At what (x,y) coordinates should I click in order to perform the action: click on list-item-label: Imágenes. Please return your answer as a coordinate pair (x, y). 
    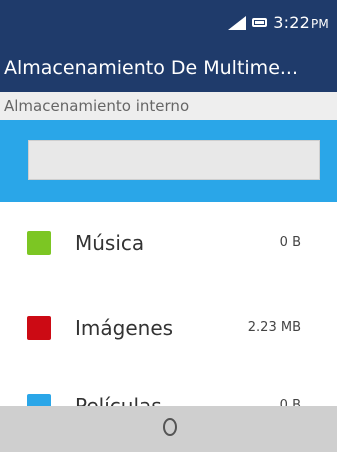
    Looking at the image, I should click on (124, 328).